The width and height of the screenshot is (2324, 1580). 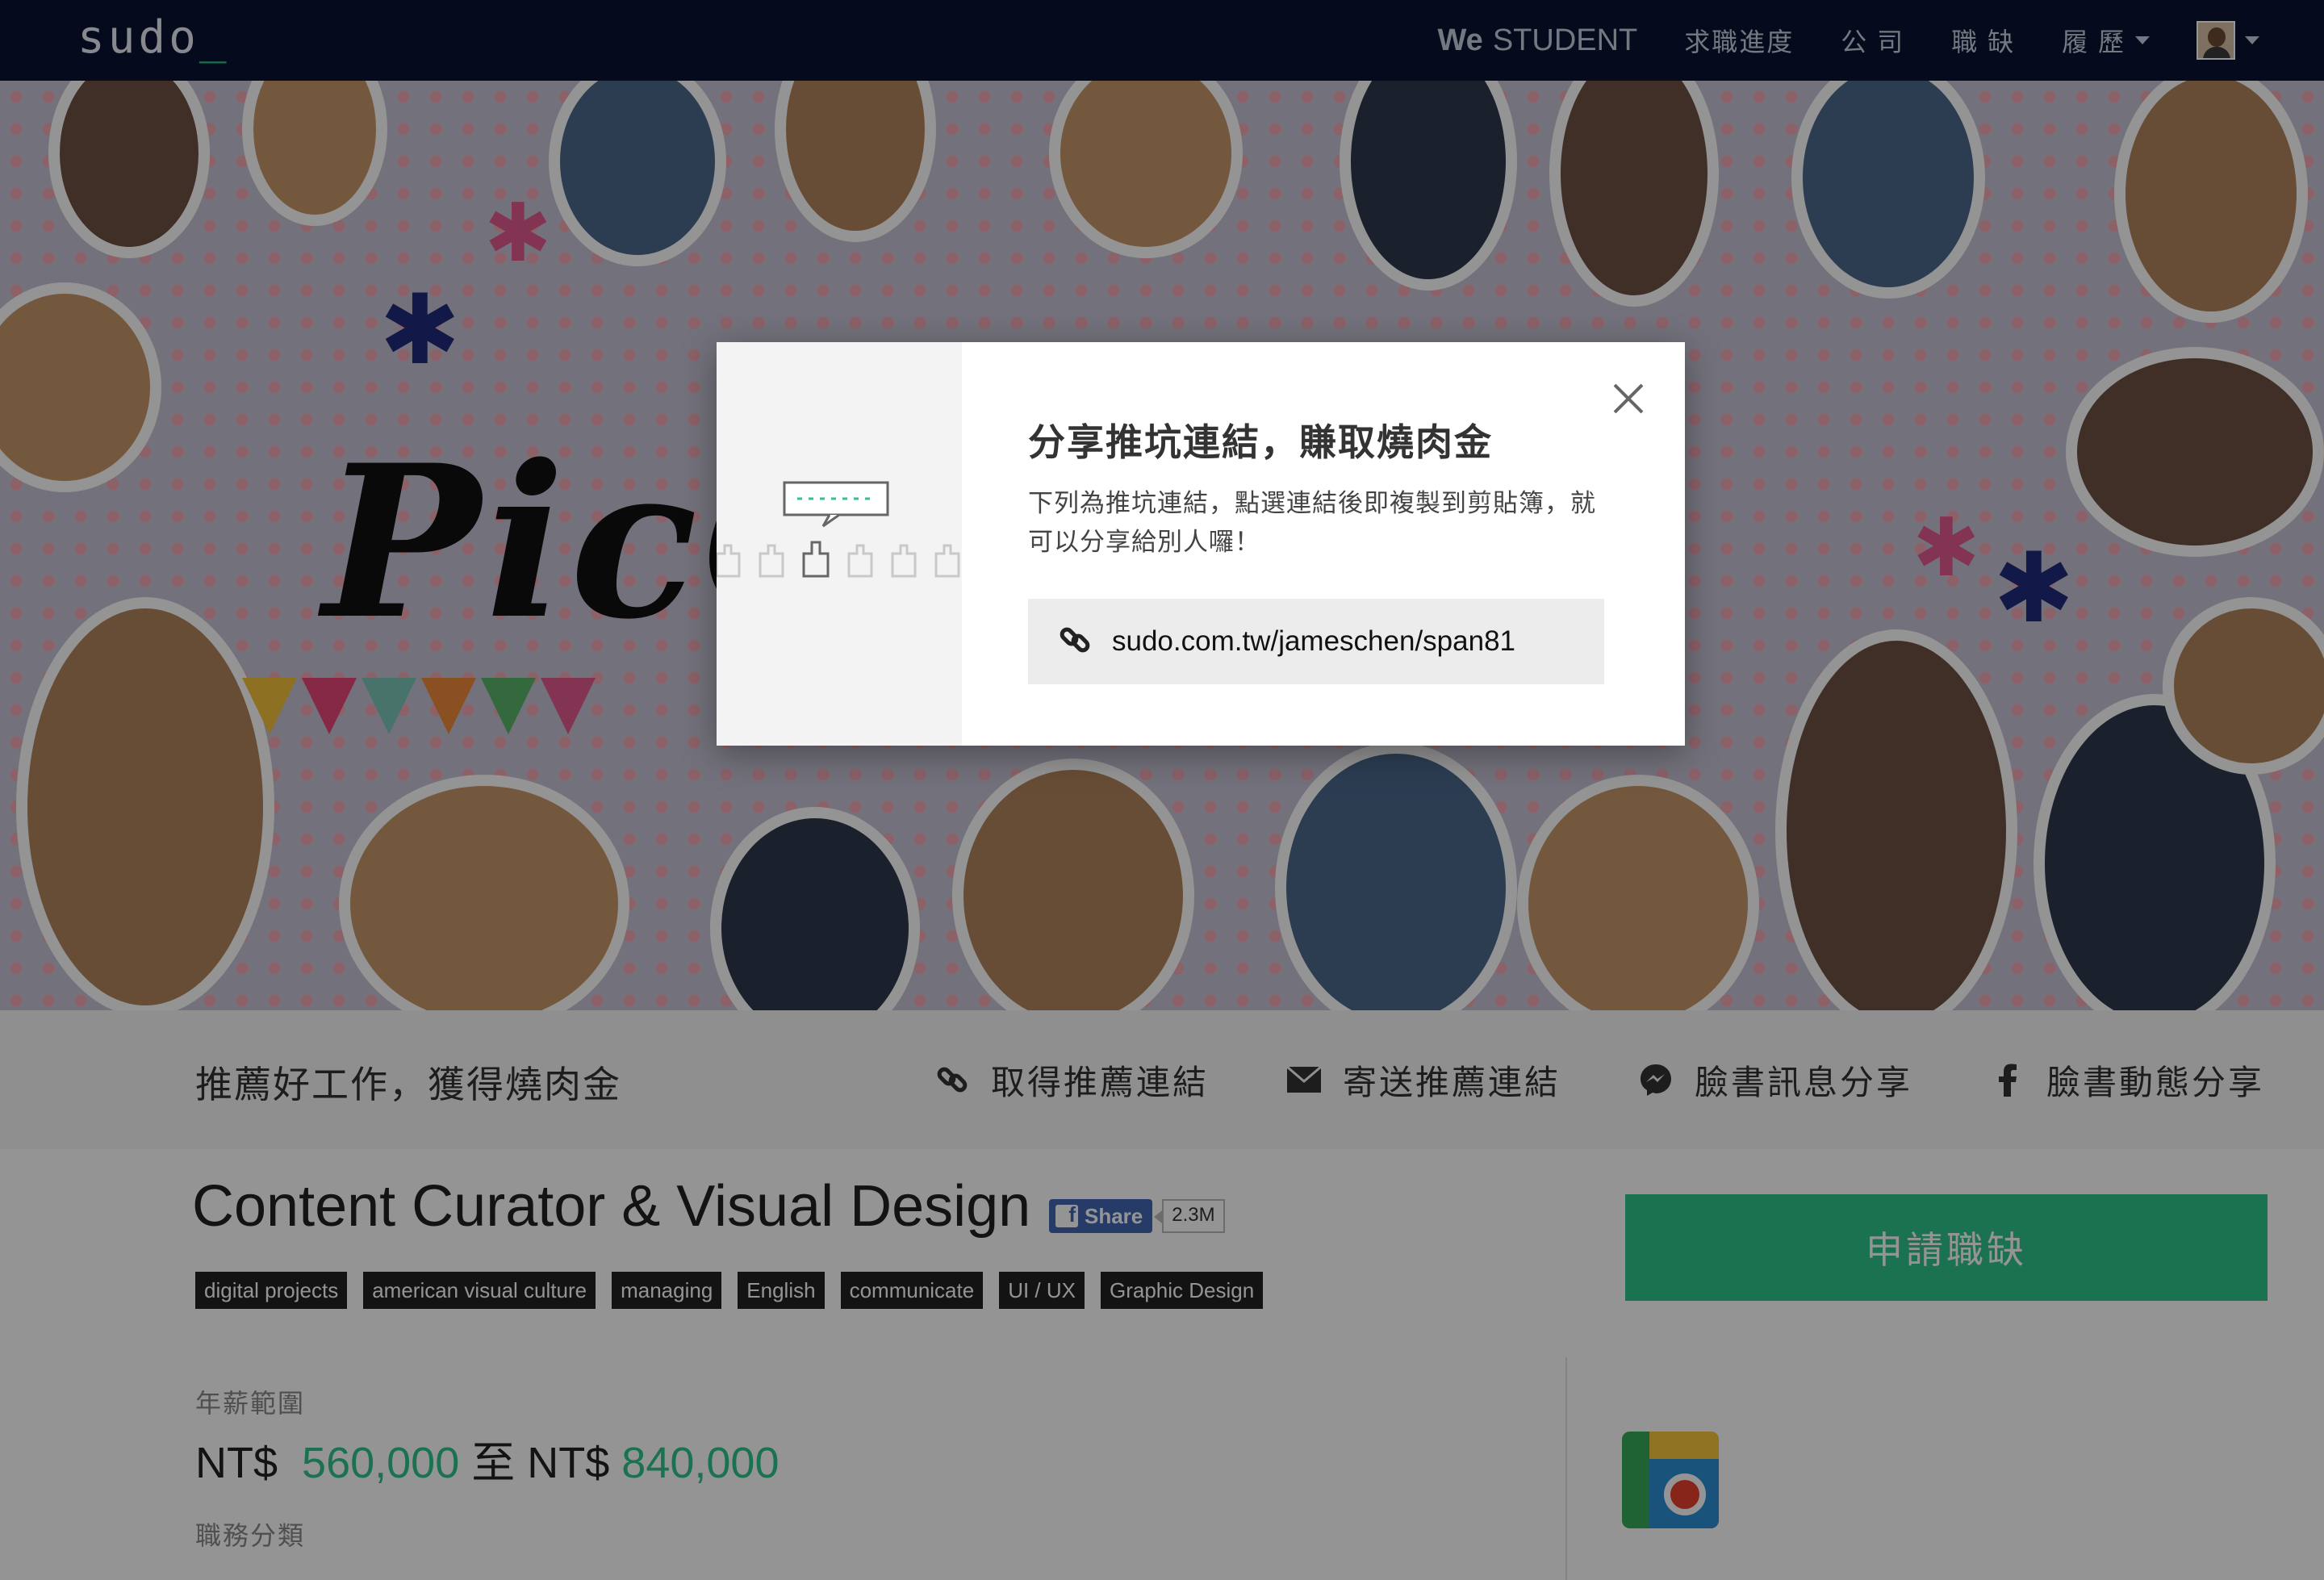 I want to click on referral-link-copy-box: sudo.com.tw/jameschen/span81, so click(x=1316, y=641).